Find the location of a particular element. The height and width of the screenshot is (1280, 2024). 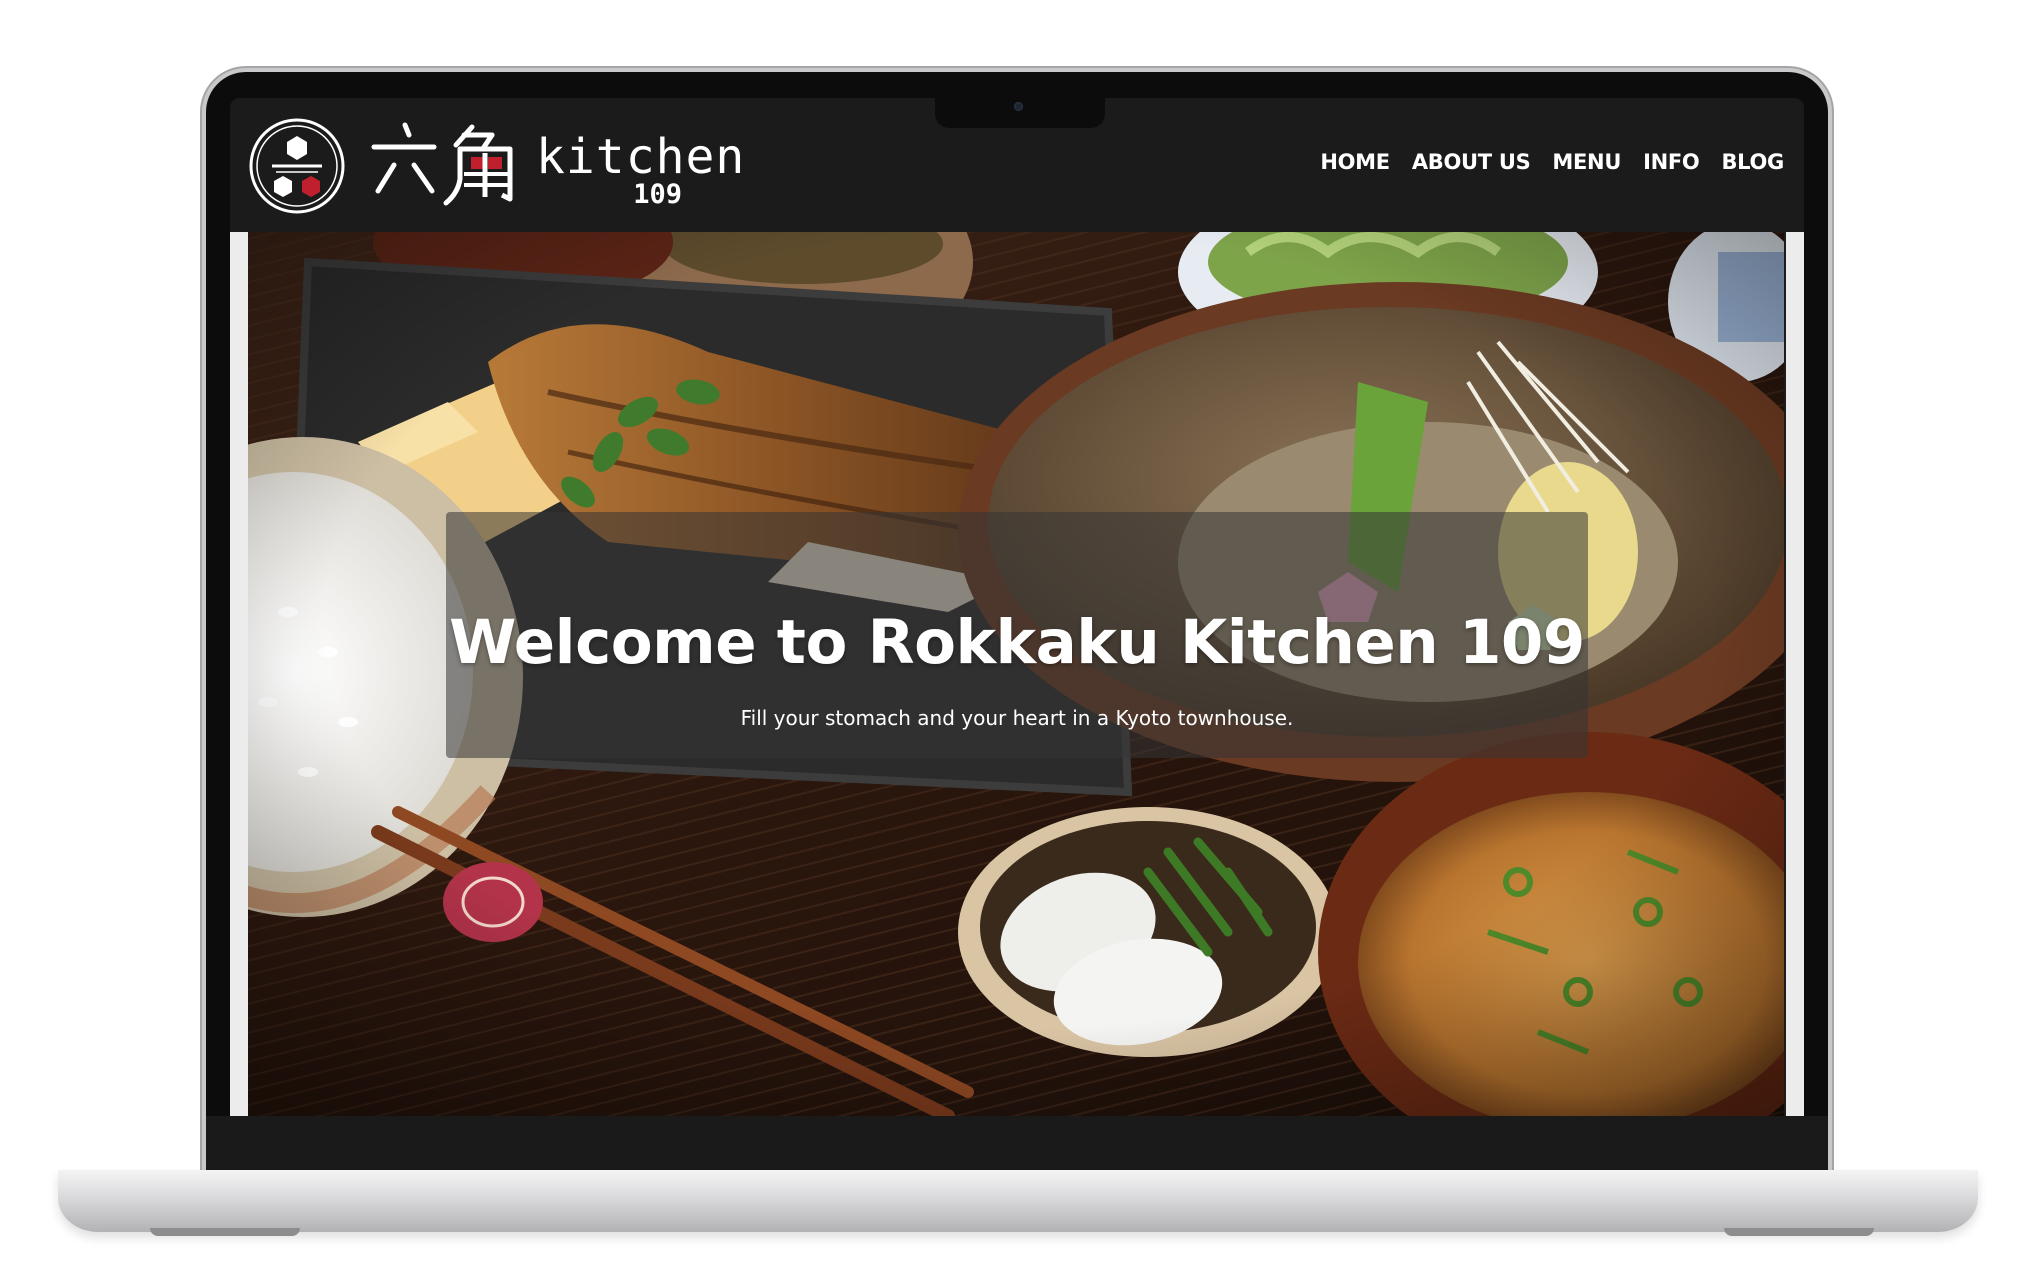

laptop-foot-left is located at coordinates (225, 1232).